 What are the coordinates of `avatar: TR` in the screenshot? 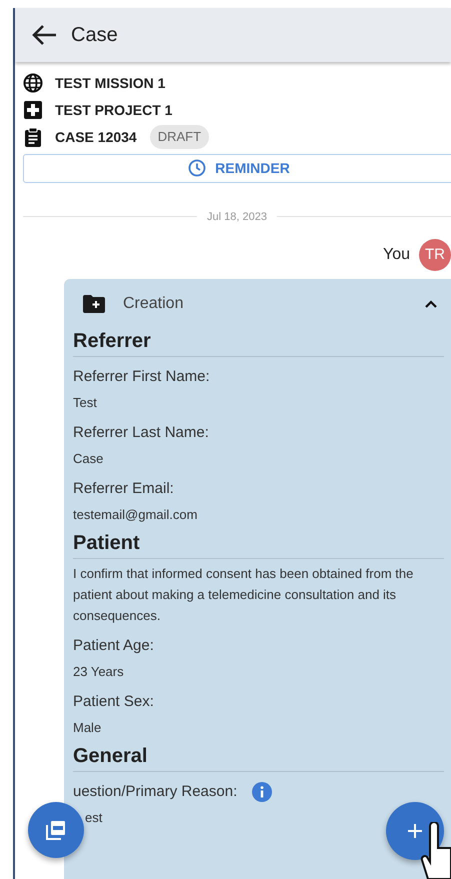 It's located at (435, 255).